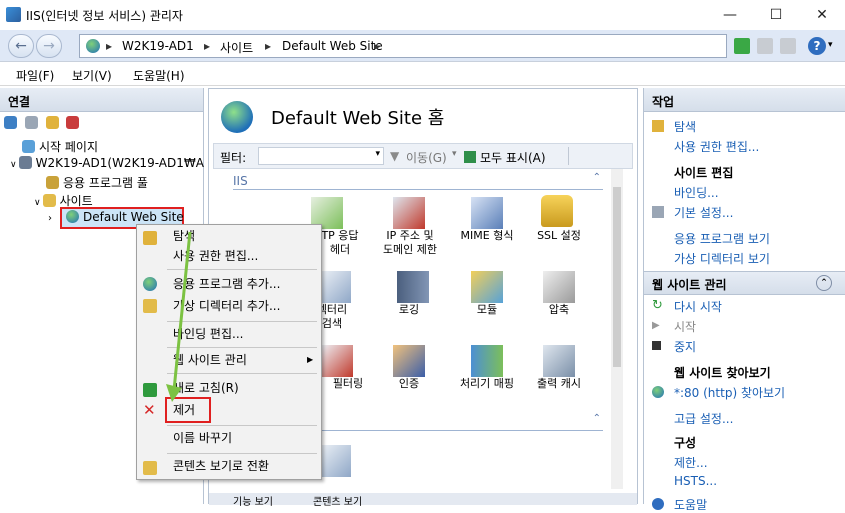 This screenshot has height=513, width=845. I want to click on app-pool-icon, so click(52, 182).